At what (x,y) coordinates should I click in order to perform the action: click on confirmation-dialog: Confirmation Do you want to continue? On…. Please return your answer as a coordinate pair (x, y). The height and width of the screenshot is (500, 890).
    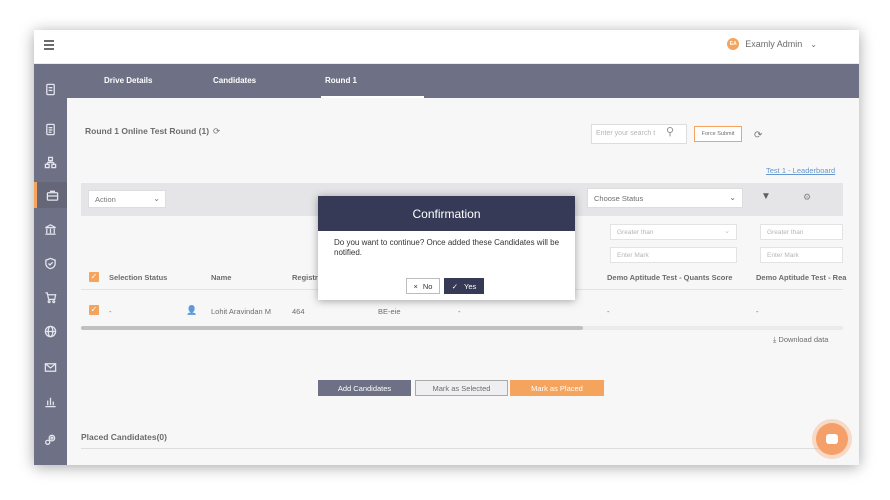
    Looking at the image, I should click on (446, 248).